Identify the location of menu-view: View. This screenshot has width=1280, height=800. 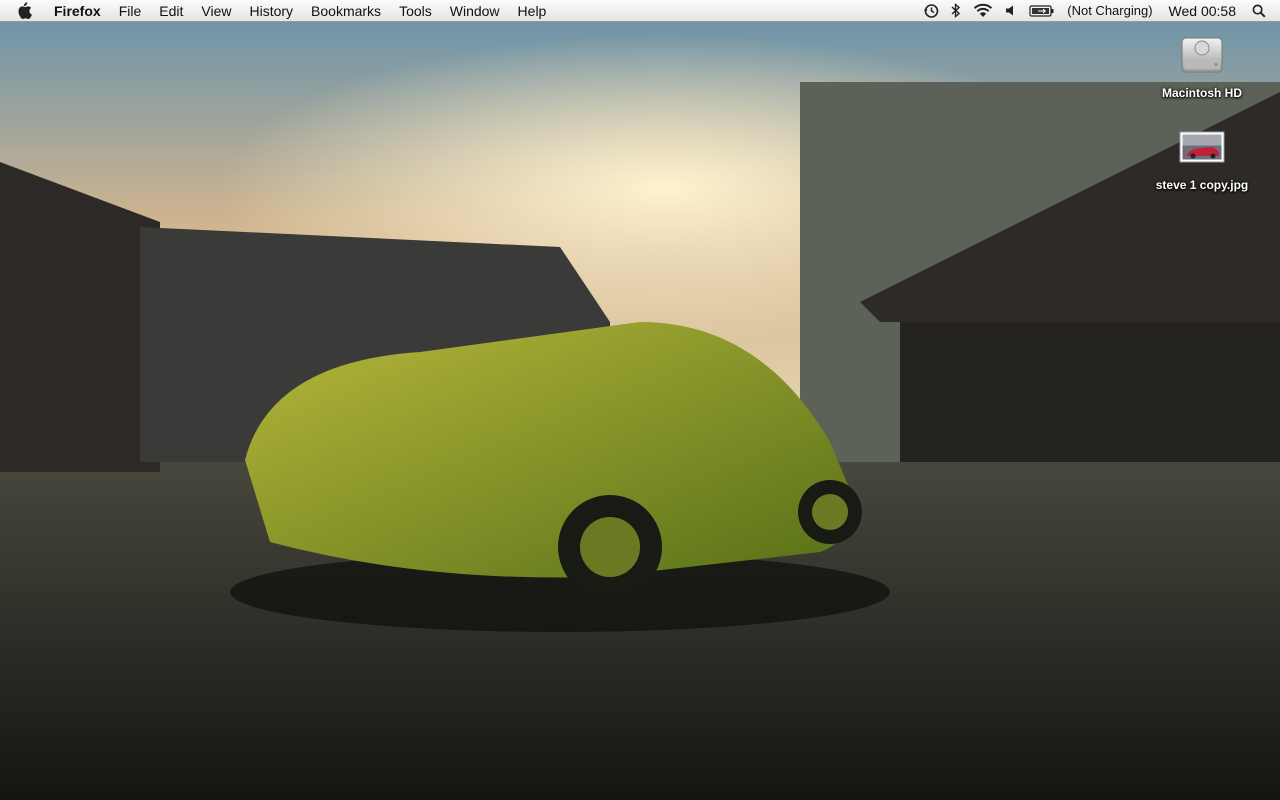
(216, 11).